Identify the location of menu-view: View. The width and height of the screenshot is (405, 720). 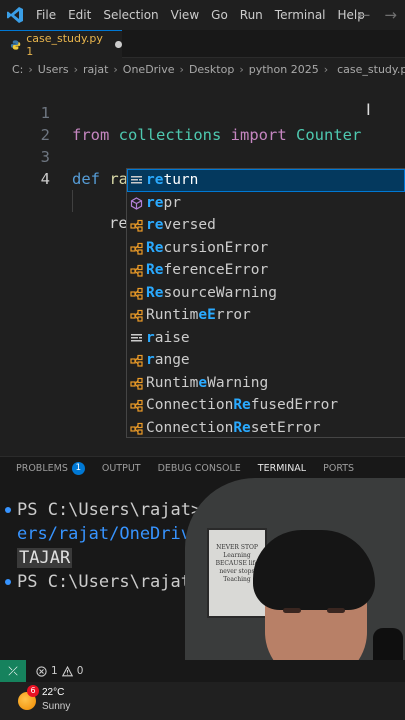
(185, 15).